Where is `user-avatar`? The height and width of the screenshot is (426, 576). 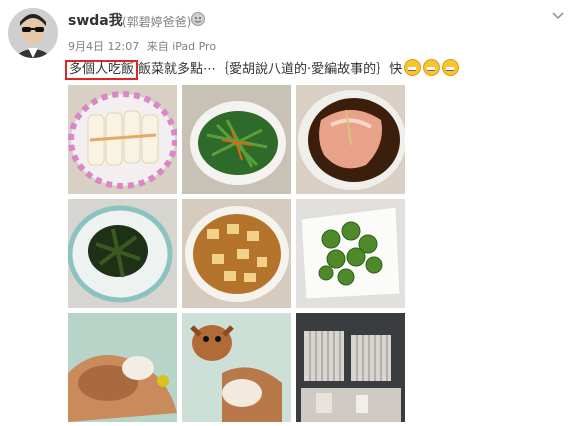
user-avatar is located at coordinates (33, 33).